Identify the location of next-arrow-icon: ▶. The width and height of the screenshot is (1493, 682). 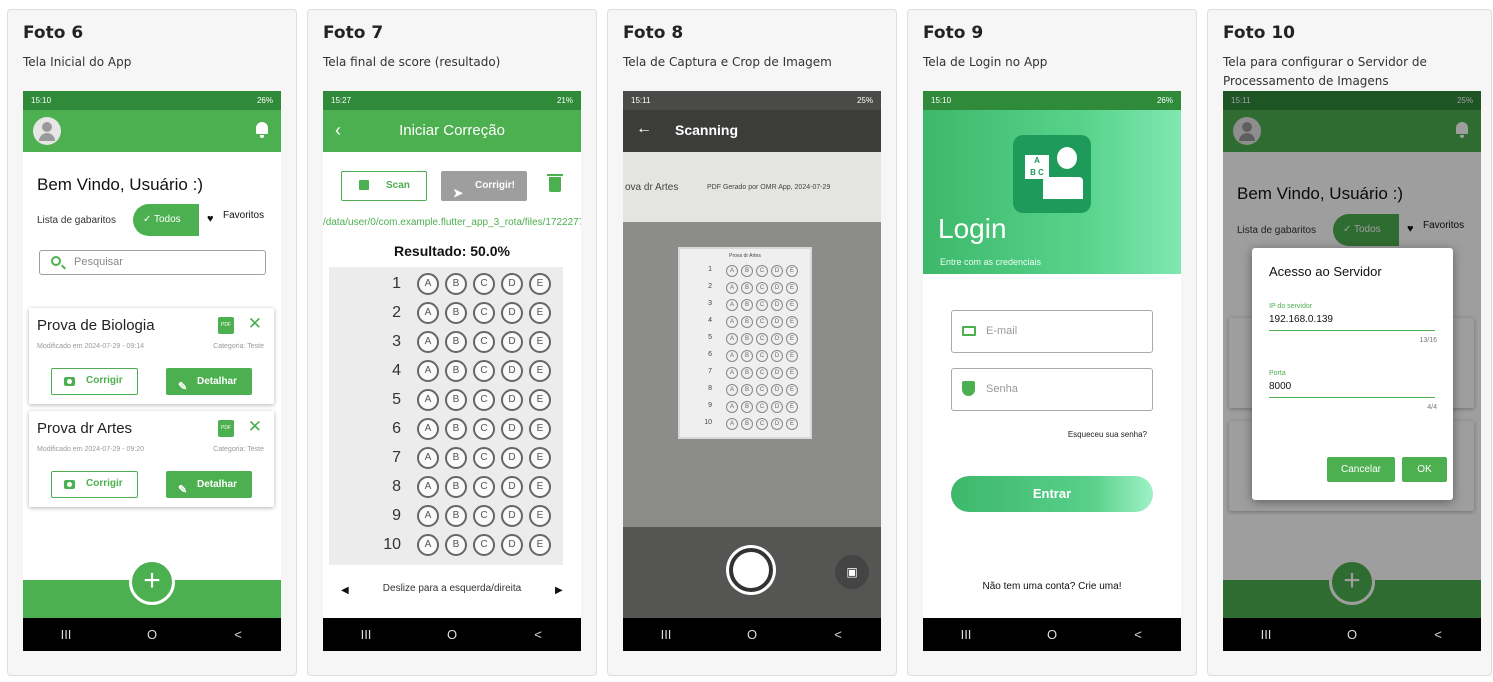
(559, 590).